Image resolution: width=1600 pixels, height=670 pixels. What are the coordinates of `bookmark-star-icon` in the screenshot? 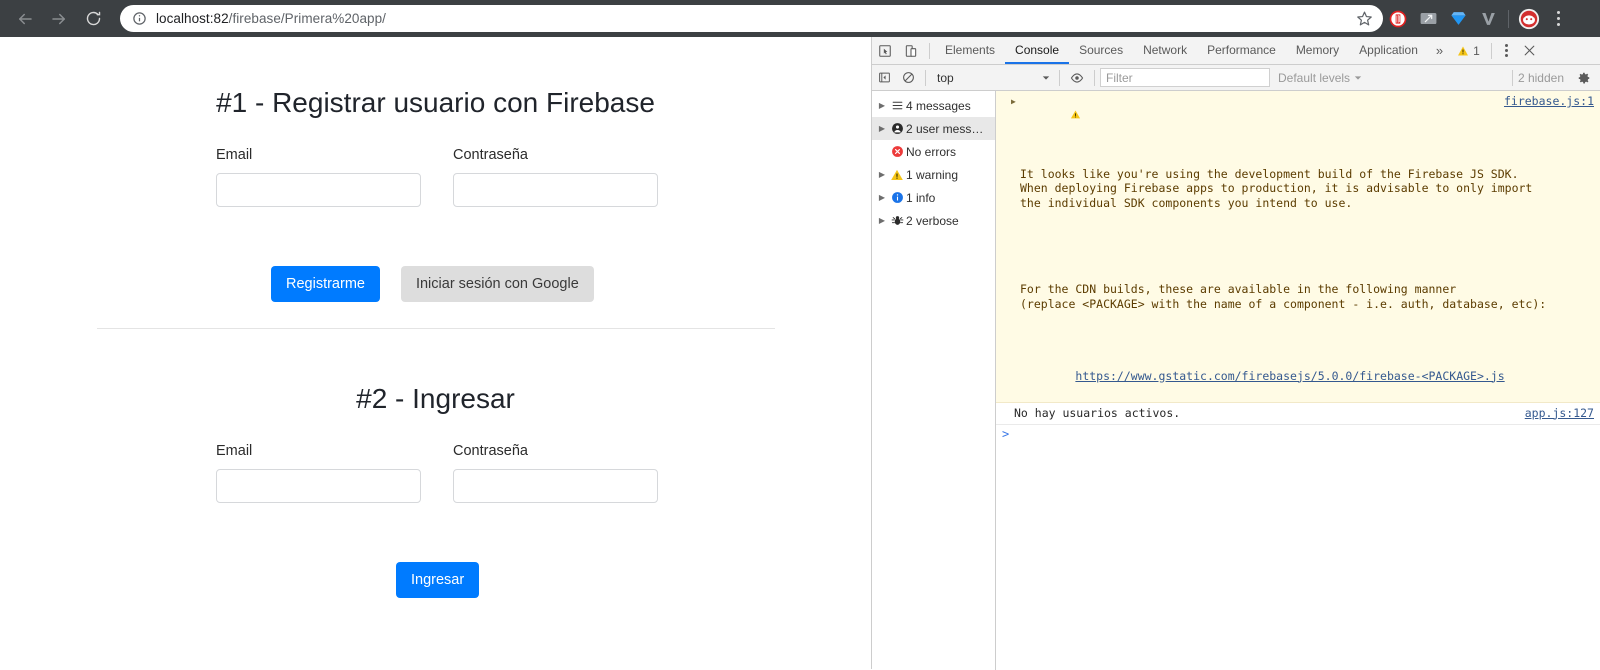 It's located at (1364, 18).